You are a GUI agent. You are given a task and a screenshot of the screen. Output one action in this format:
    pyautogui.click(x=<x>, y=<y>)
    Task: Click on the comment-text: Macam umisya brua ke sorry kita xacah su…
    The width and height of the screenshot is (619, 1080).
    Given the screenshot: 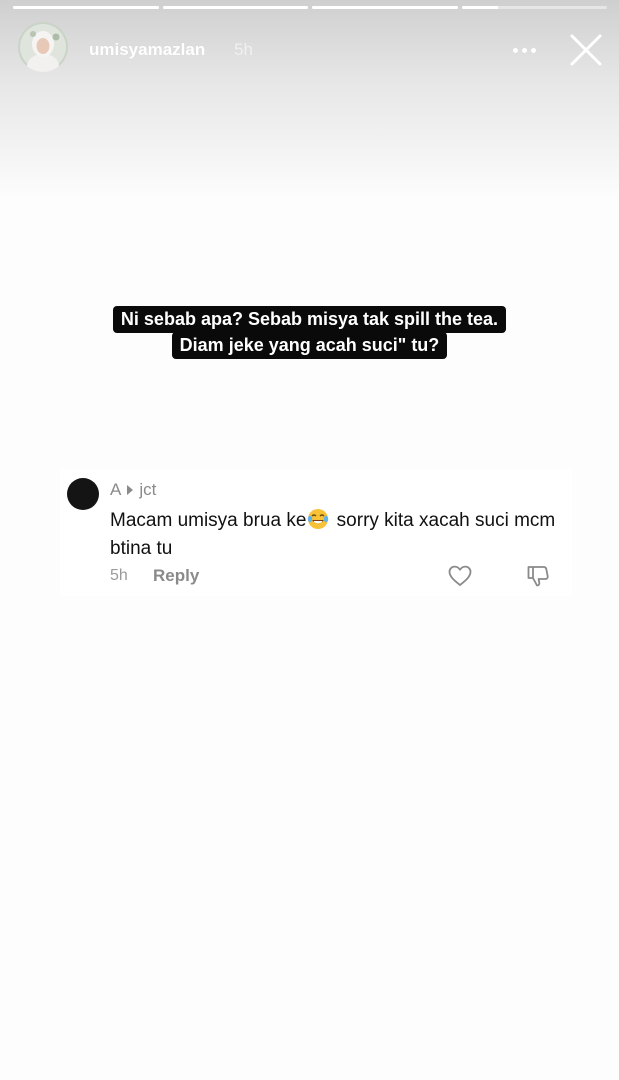 What is the action you would take?
    pyautogui.click(x=335, y=535)
    